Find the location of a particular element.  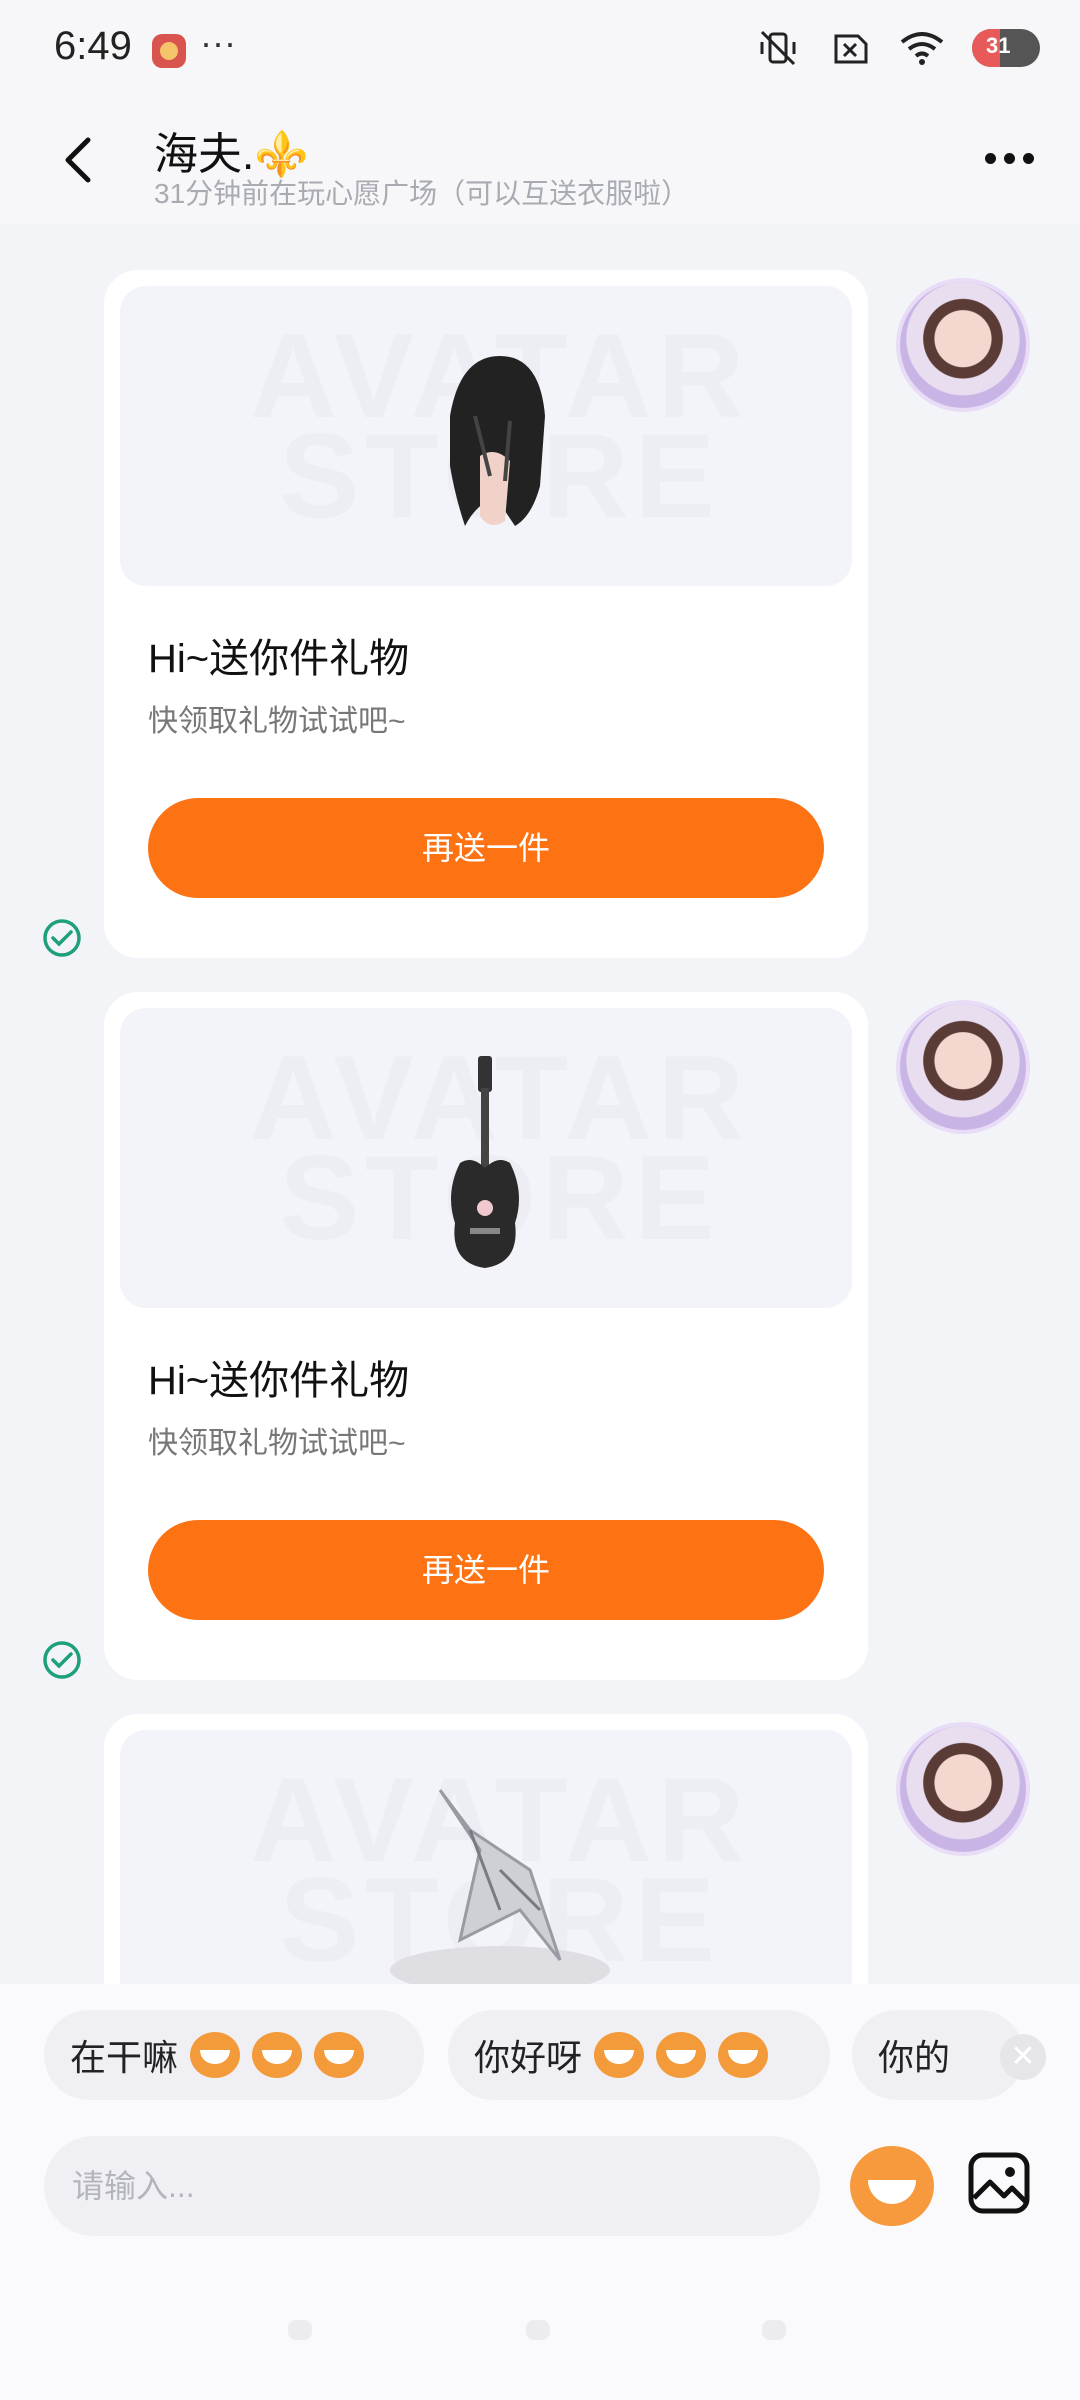

quick-reply-bar: 在干嘛 你好呀 你的 is located at coordinates (540, 2049).